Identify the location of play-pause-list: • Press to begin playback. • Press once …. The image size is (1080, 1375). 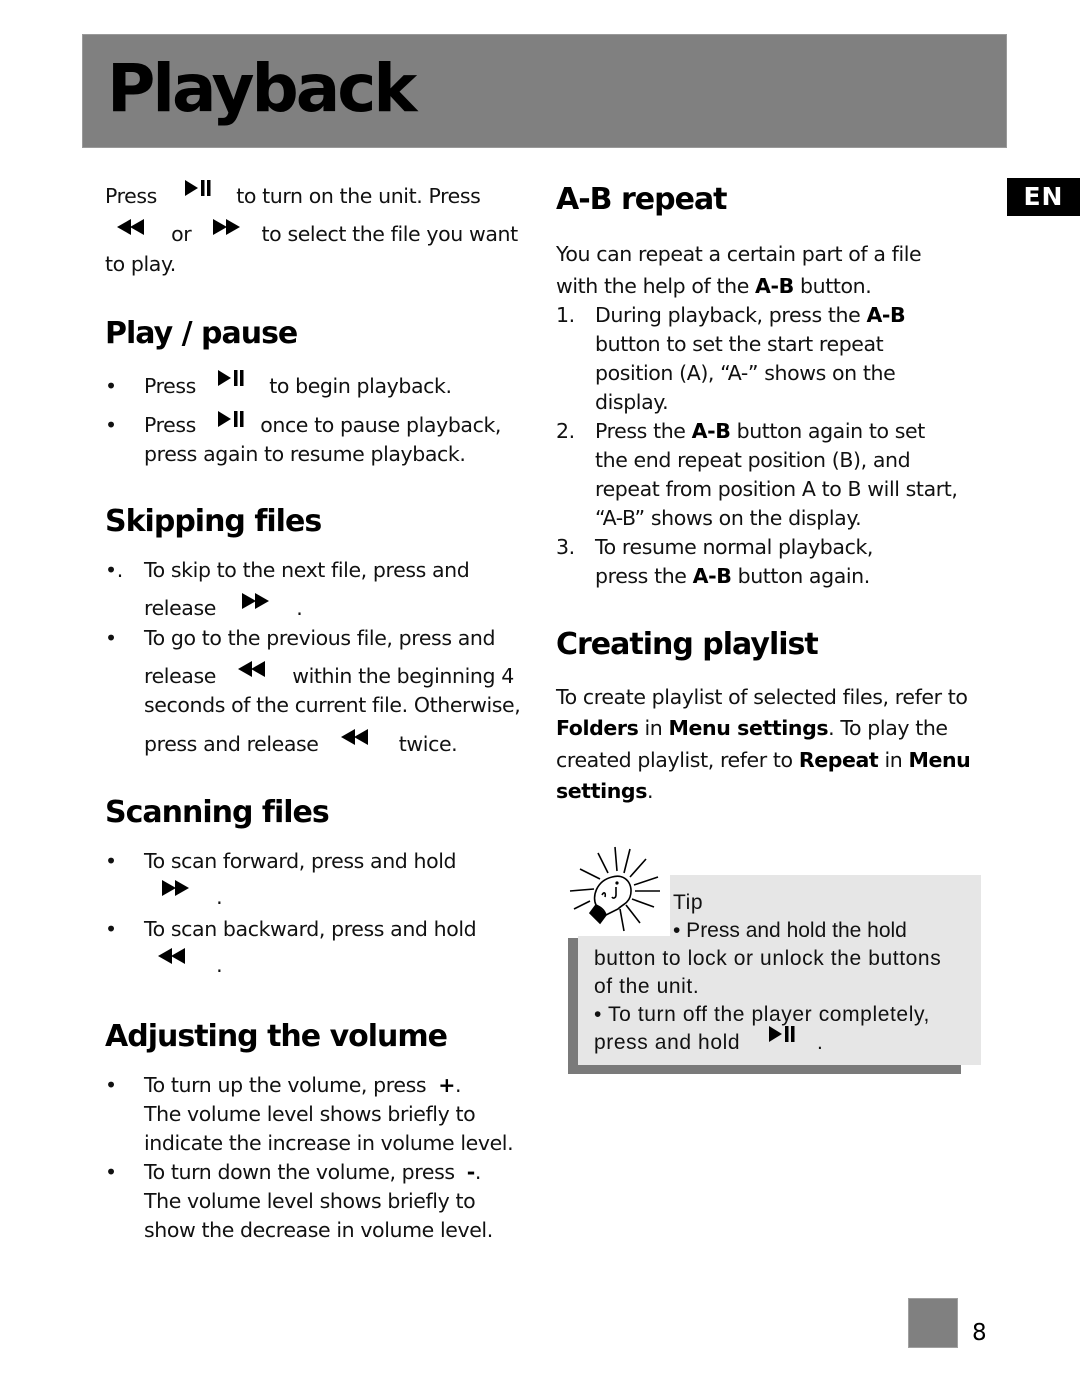
(317, 419).